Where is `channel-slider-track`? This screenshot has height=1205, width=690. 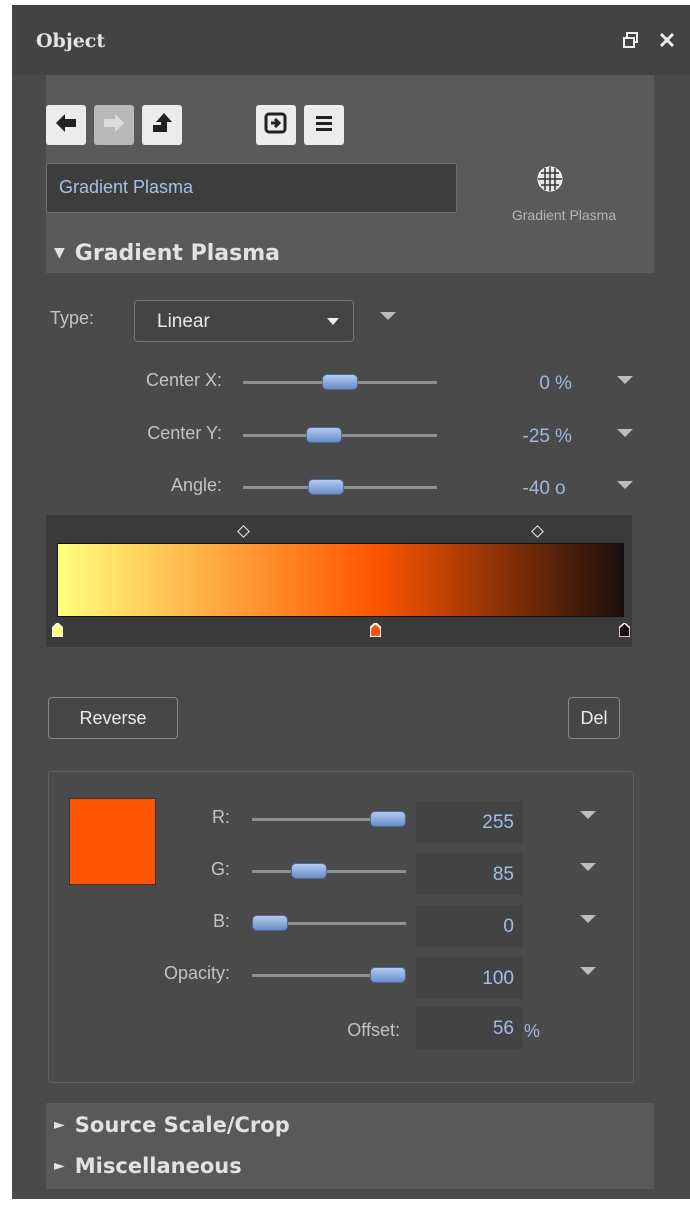
channel-slider-track is located at coordinates (329, 871).